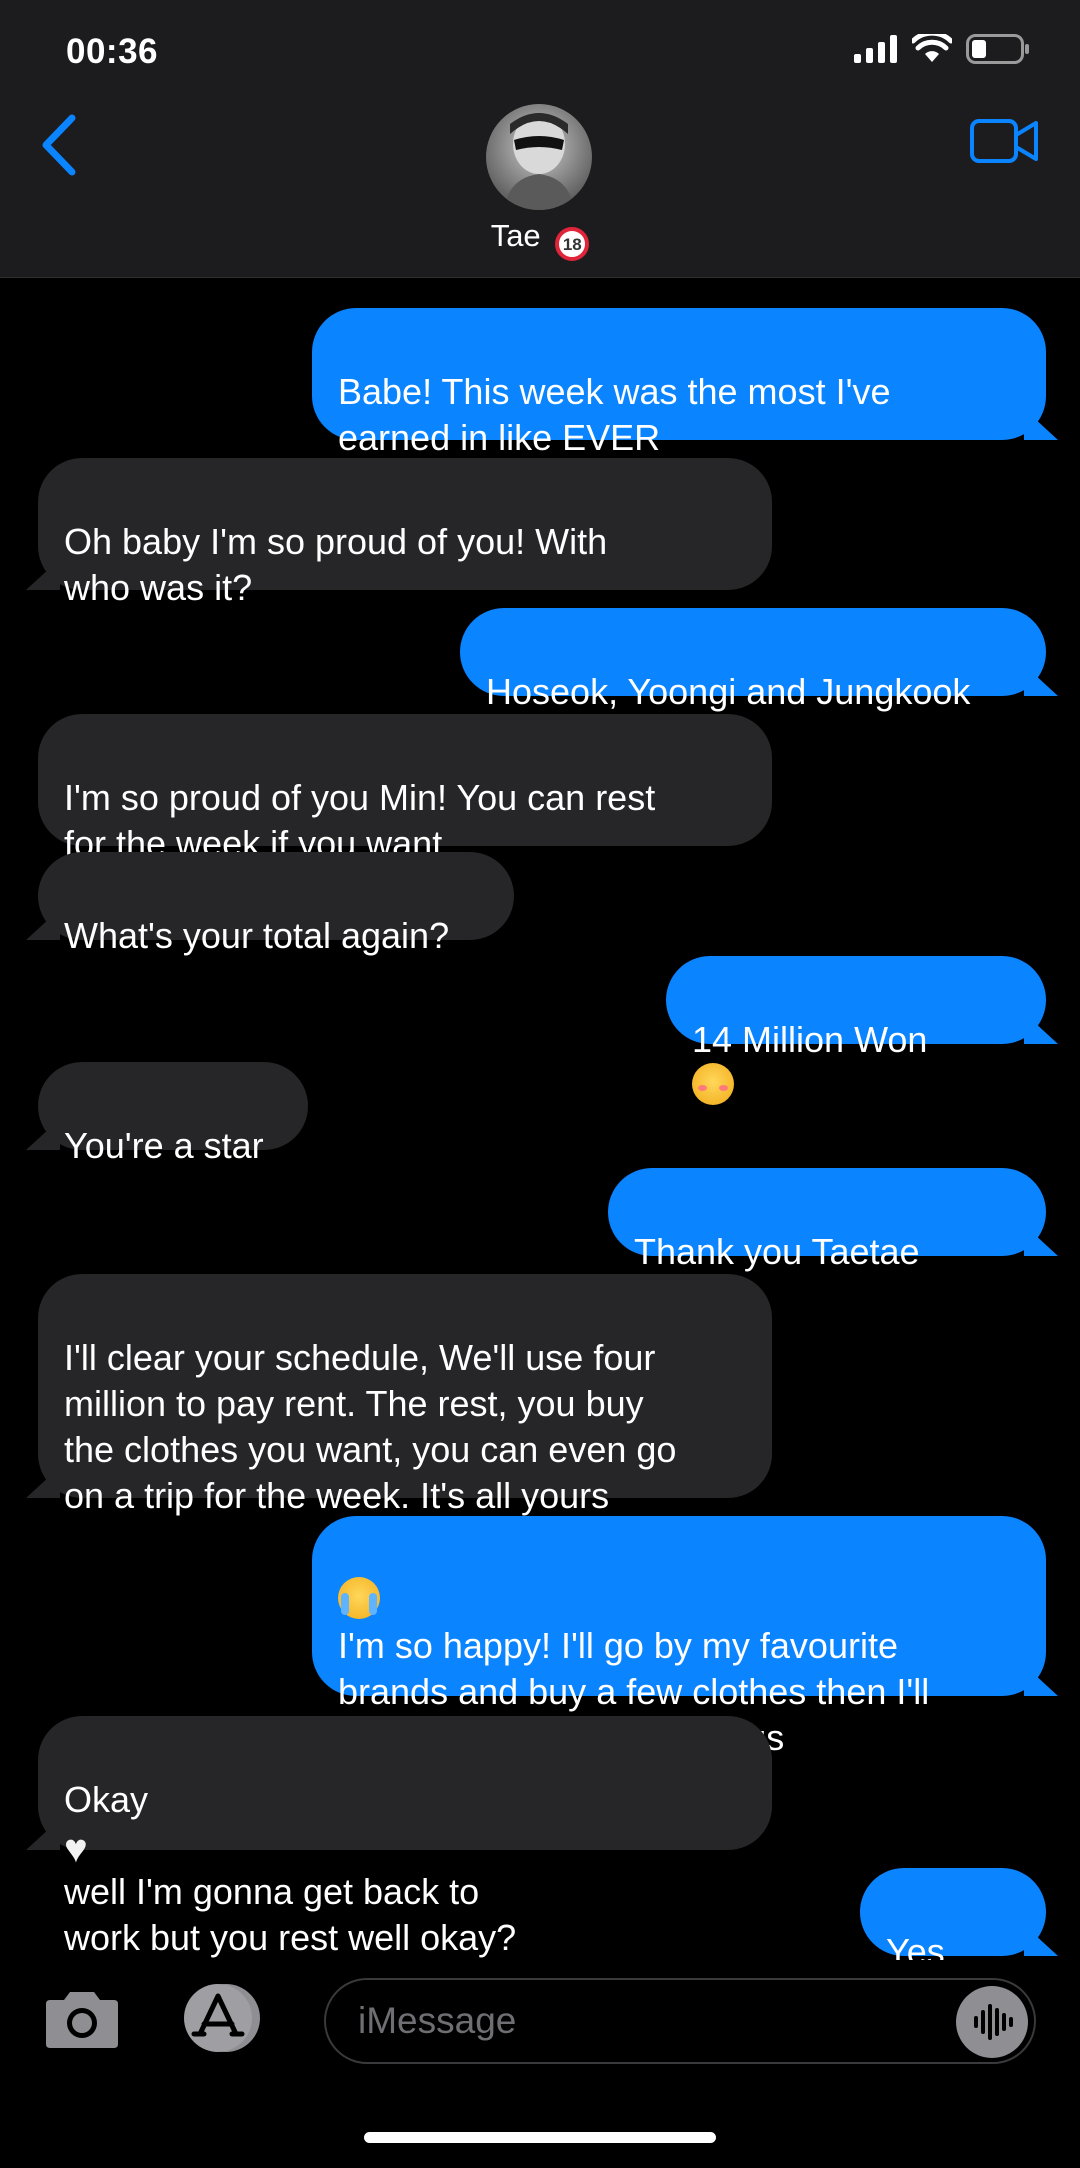 This screenshot has height=2168, width=1080. I want to click on contact-avatar, so click(539, 157).